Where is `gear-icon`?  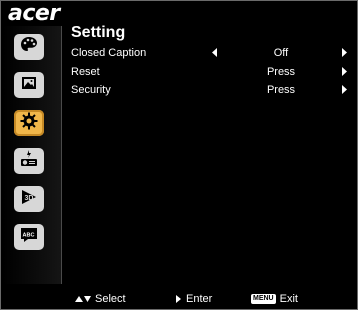 gear-icon is located at coordinates (29, 123).